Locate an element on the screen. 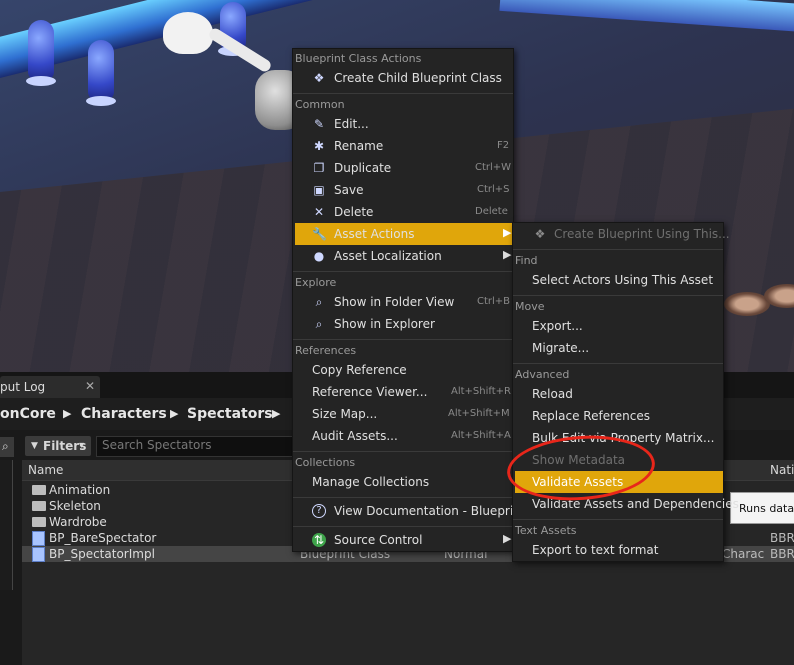 Image resolution: width=794 pixels, height=665 pixels. filter-icon: ▼ is located at coordinates (34, 446).